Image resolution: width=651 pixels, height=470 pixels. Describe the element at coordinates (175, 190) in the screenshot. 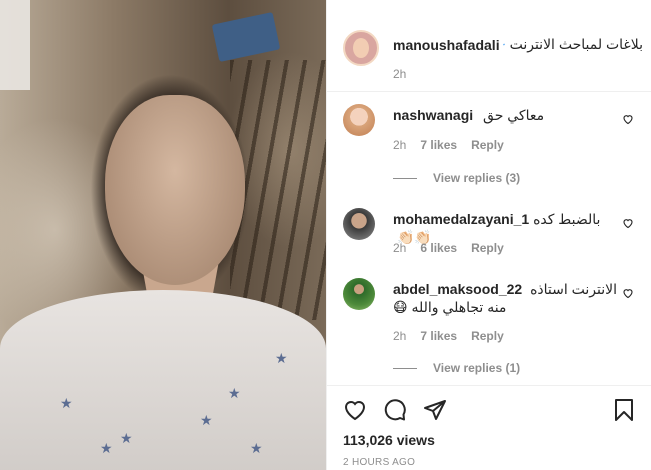

I see `person-face-shape` at that location.